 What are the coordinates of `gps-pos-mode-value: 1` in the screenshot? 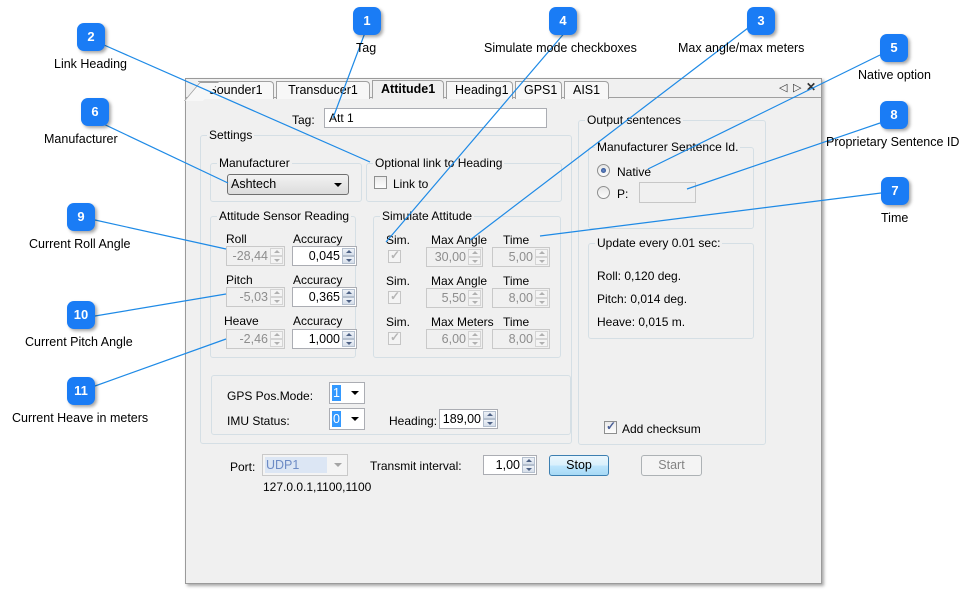 It's located at (336, 393).